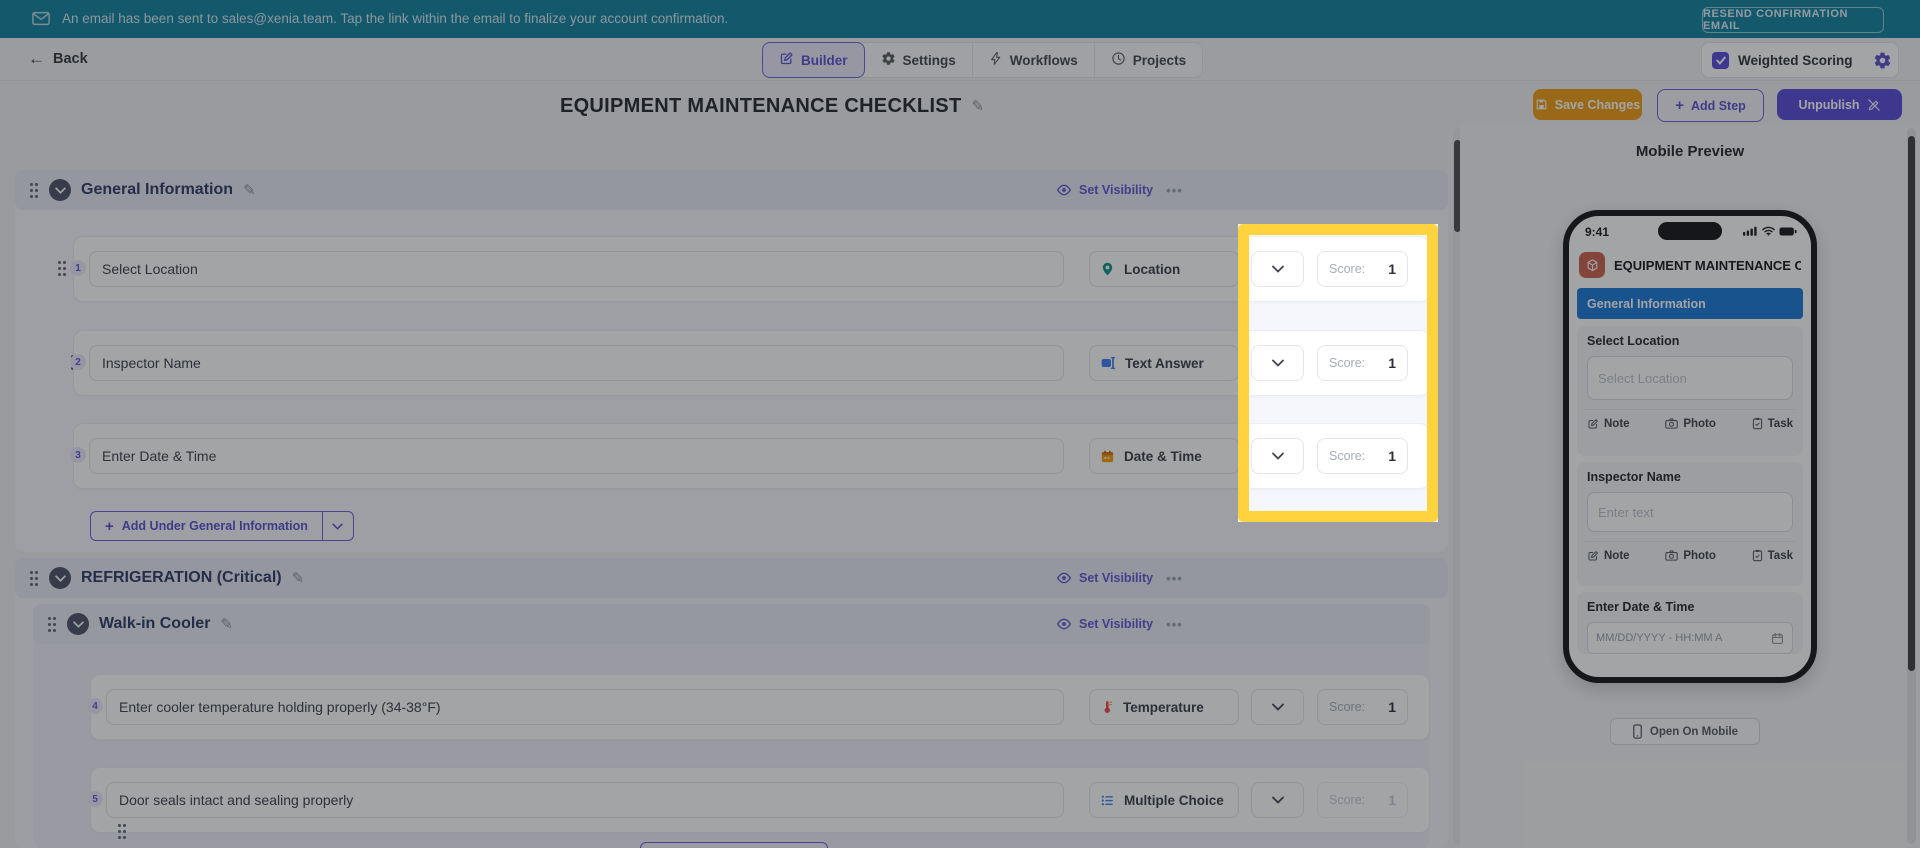  I want to click on add-step-button: + Add Step, so click(1710, 105).